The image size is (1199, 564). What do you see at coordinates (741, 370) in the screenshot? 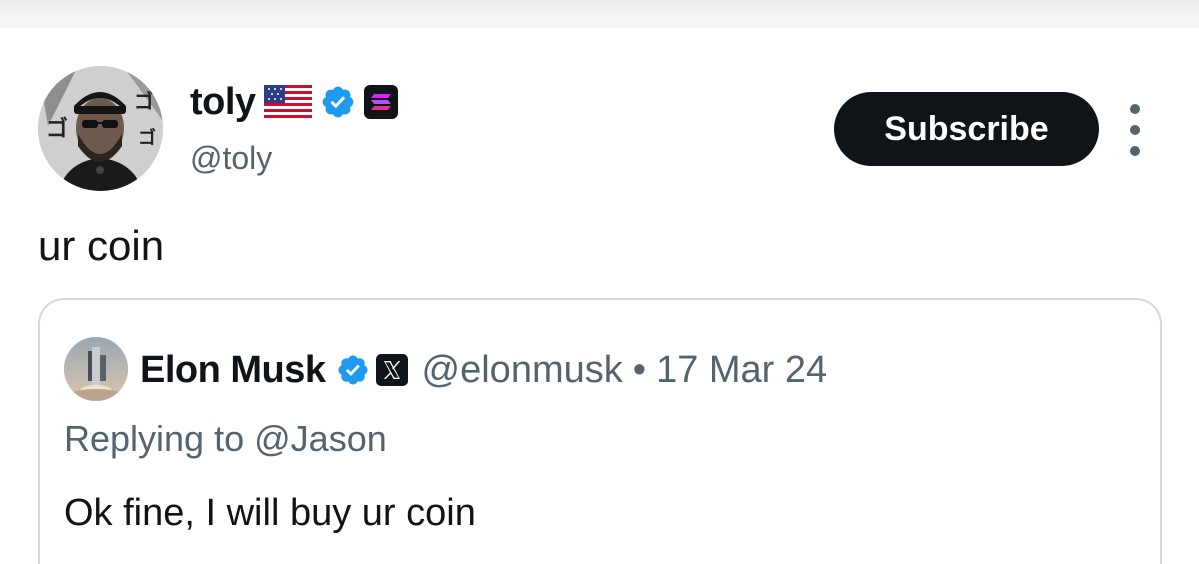
I see `quoted-tweet-date: 17 Mar 24` at bounding box center [741, 370].